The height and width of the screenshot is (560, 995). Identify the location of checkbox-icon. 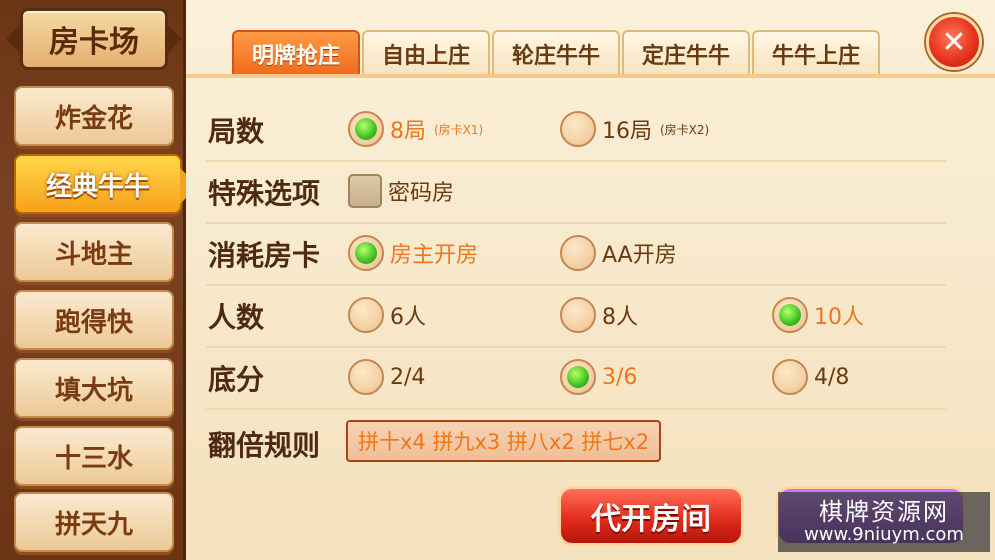
(365, 191).